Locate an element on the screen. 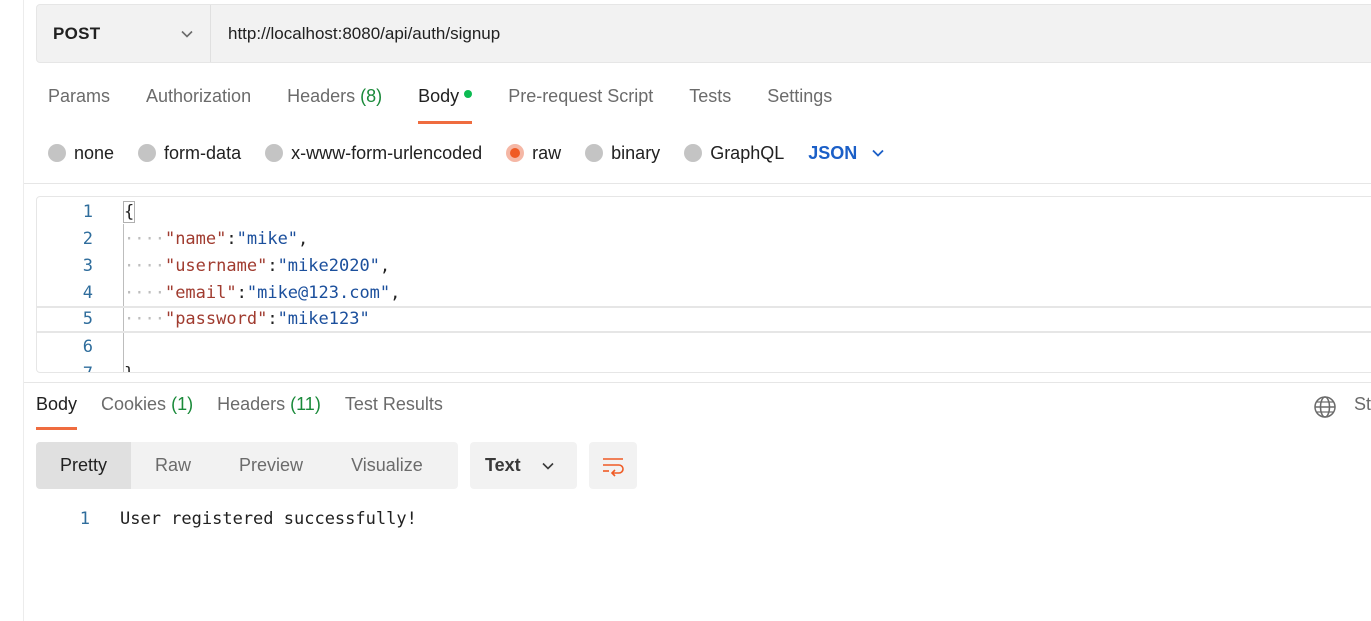 This screenshot has width=1371, height=621. body-type-none: none is located at coordinates (81, 153).